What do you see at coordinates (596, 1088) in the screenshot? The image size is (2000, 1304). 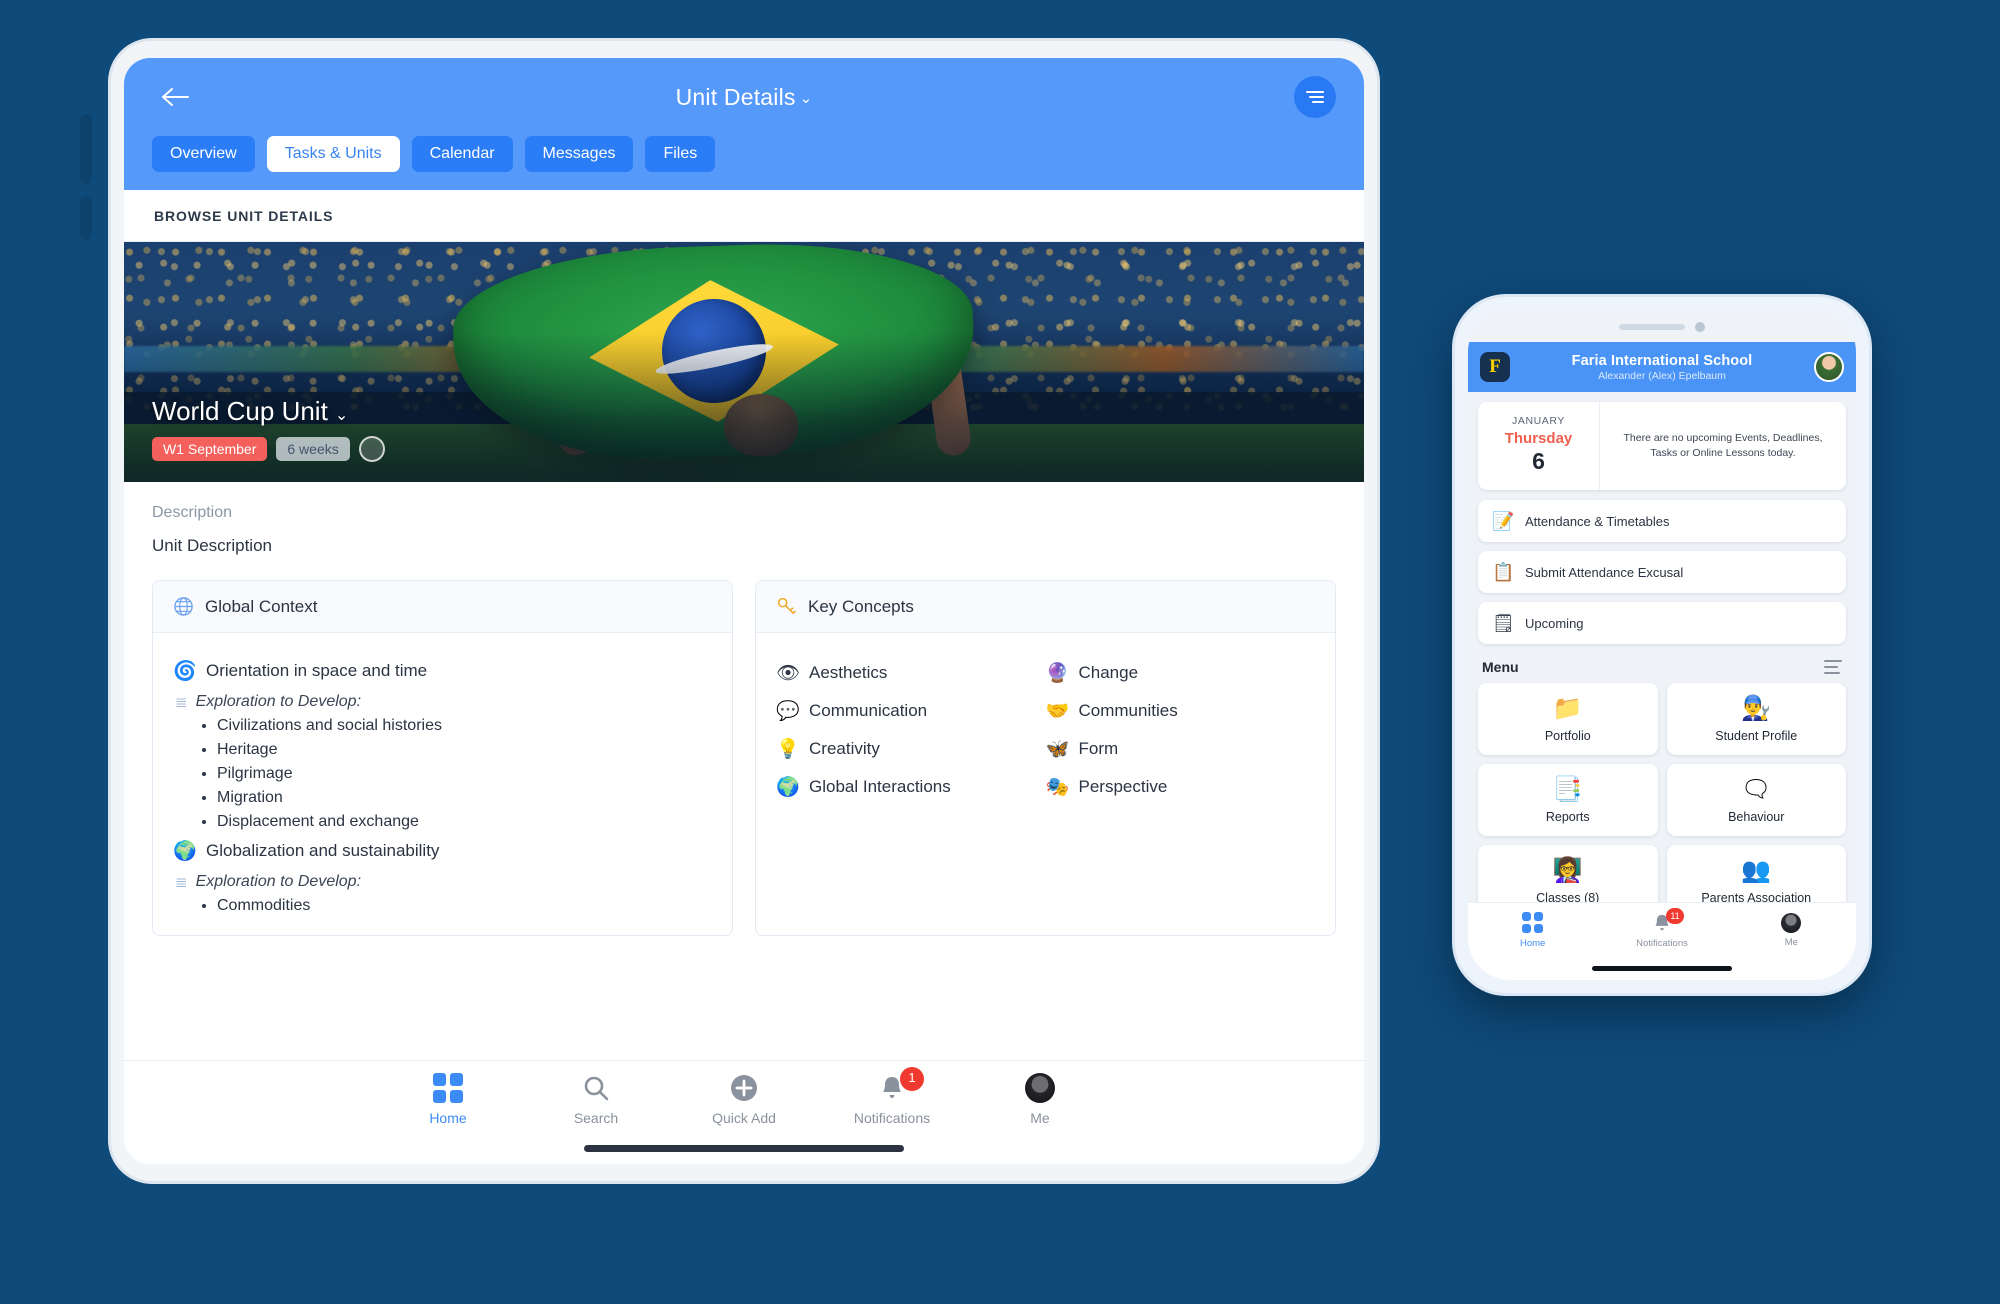 I see `search-icon` at bounding box center [596, 1088].